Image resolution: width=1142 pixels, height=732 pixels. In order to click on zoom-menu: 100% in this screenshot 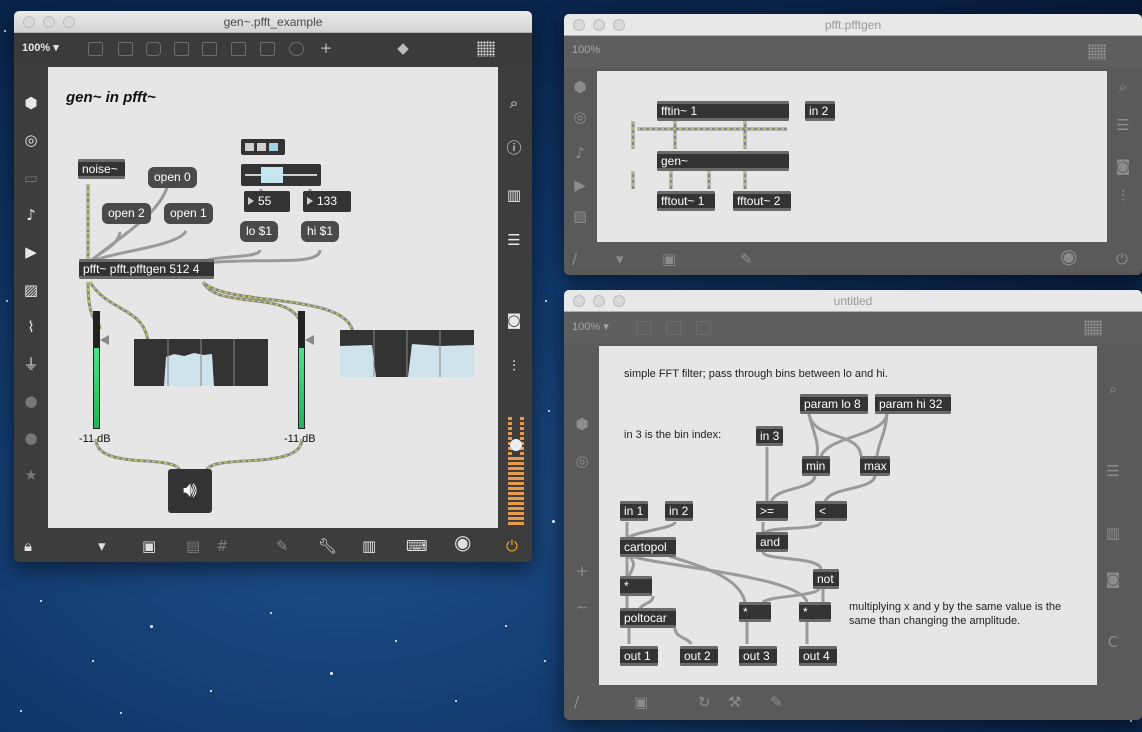, I will do `click(586, 50)`.